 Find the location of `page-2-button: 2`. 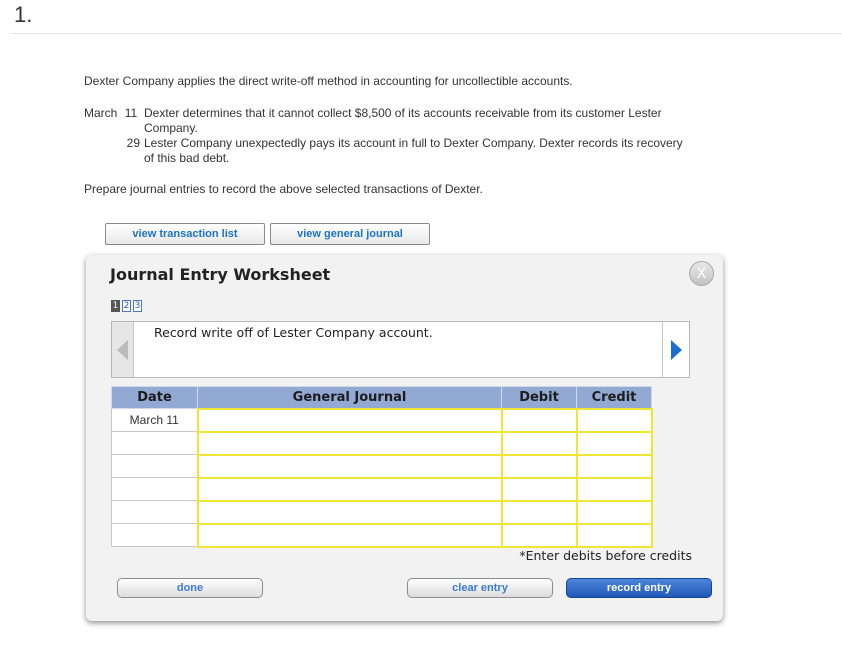

page-2-button: 2 is located at coordinates (126, 306).